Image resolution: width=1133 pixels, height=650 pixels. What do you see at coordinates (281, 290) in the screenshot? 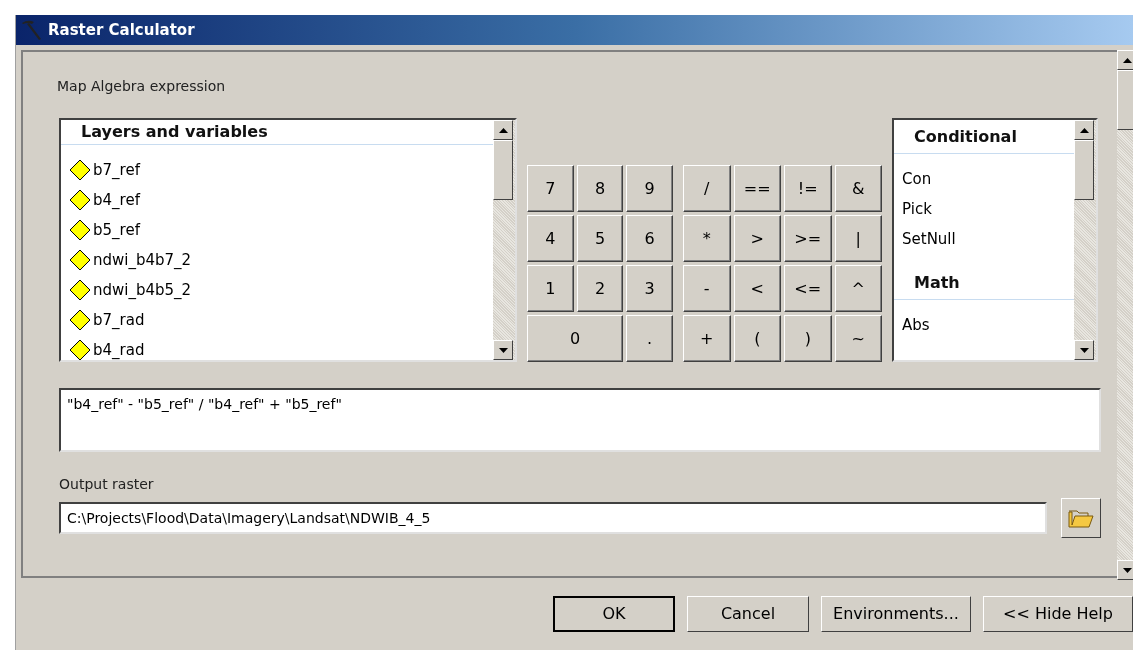
I see `layer-item: ndwi_b4b5_2` at bounding box center [281, 290].